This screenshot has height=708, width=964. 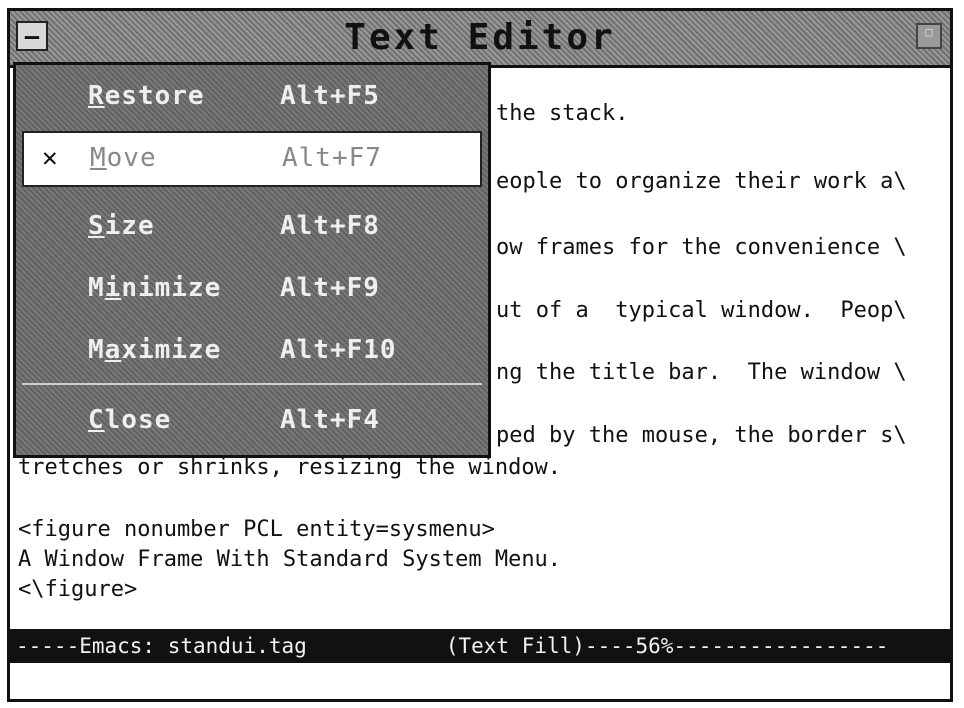 What do you see at coordinates (252, 227) in the screenshot?
I see `menu-item-size: Size Alt+F8` at bounding box center [252, 227].